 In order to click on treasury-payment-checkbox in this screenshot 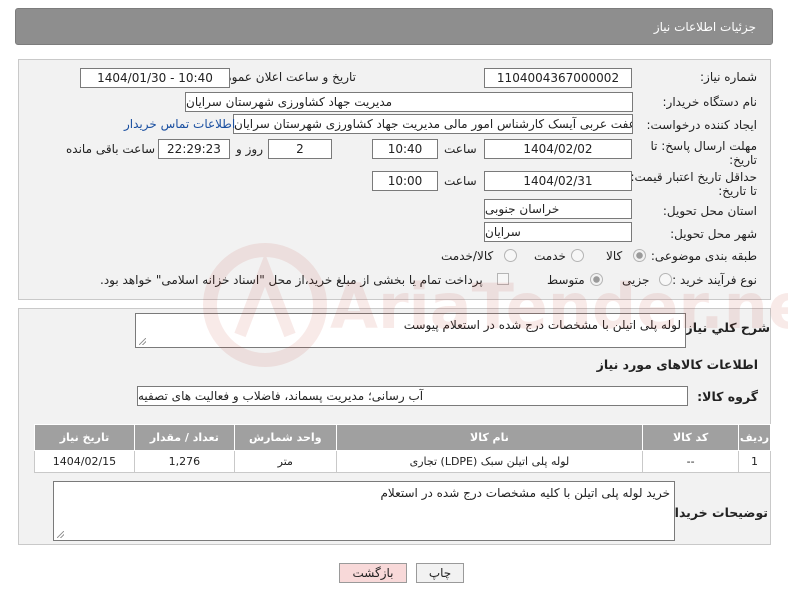, I will do `click(503, 279)`.